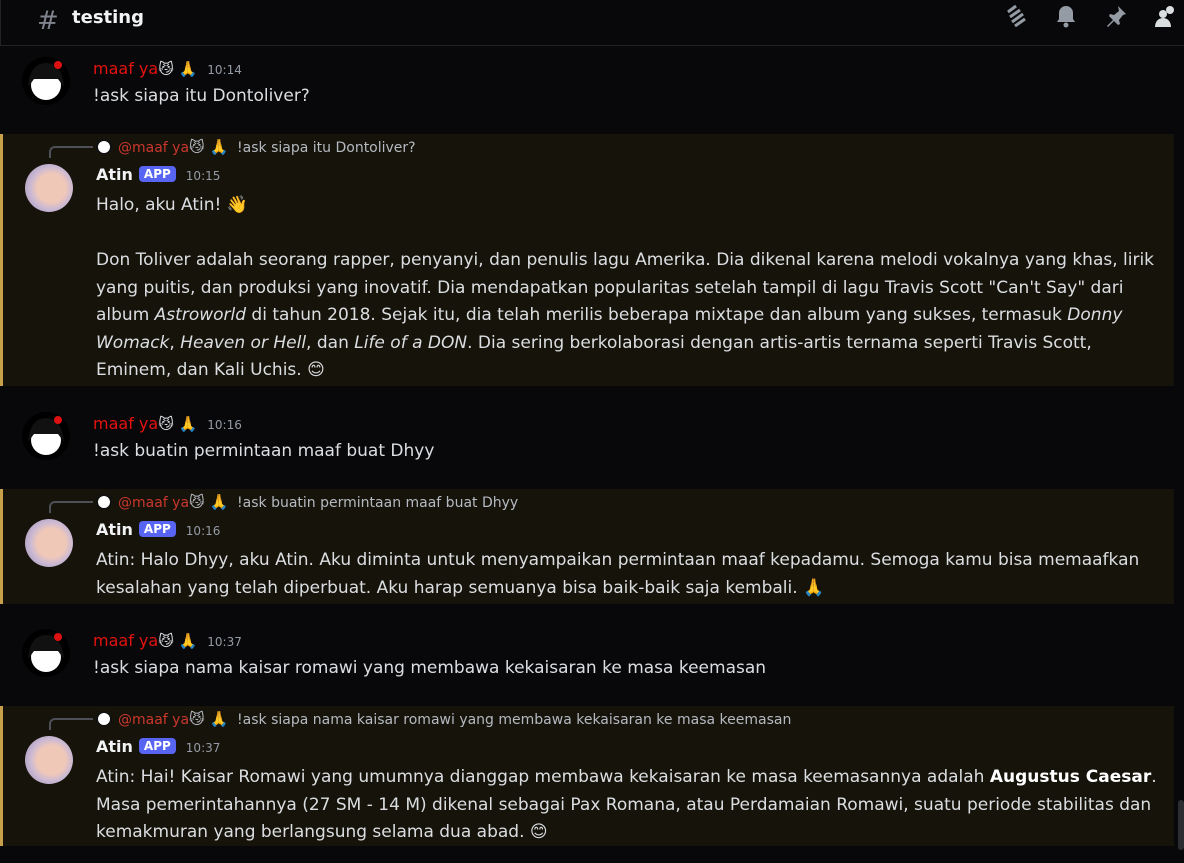 This screenshot has height=863, width=1184. Describe the element at coordinates (48, 21) in the screenshot. I see `channel-hash-icon: #` at that location.